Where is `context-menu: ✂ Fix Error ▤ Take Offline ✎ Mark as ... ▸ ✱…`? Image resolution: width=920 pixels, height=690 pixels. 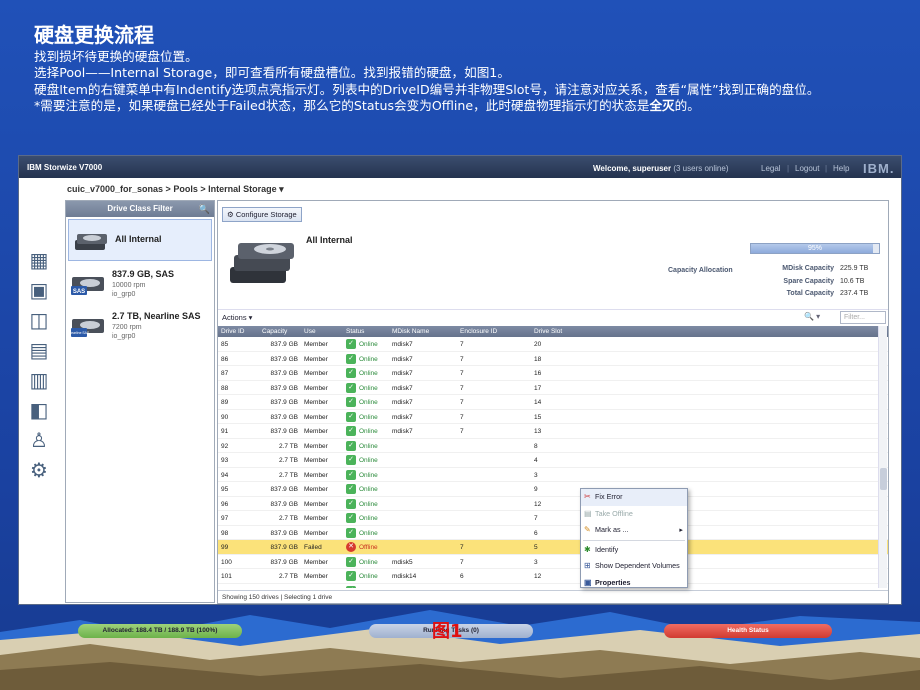 context-menu: ✂ Fix Error ▤ Take Offline ✎ Mark as ... ▸ ✱… is located at coordinates (634, 538).